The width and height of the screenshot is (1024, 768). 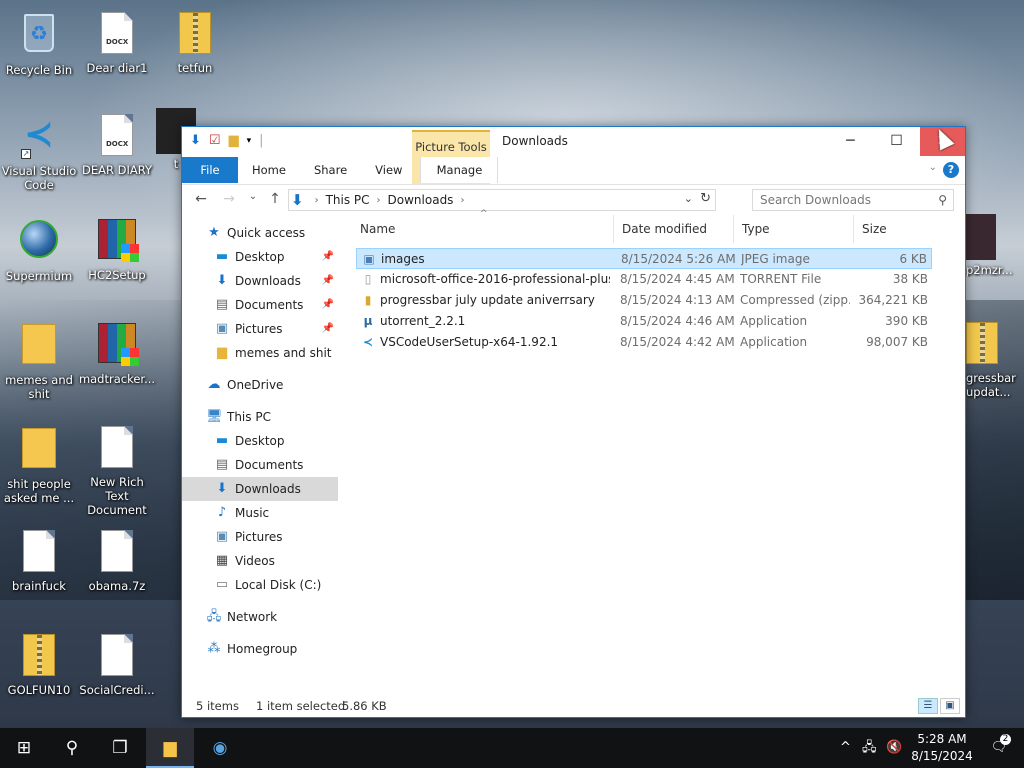 What do you see at coordinates (269, 170) in the screenshot?
I see `tab-home: Home` at bounding box center [269, 170].